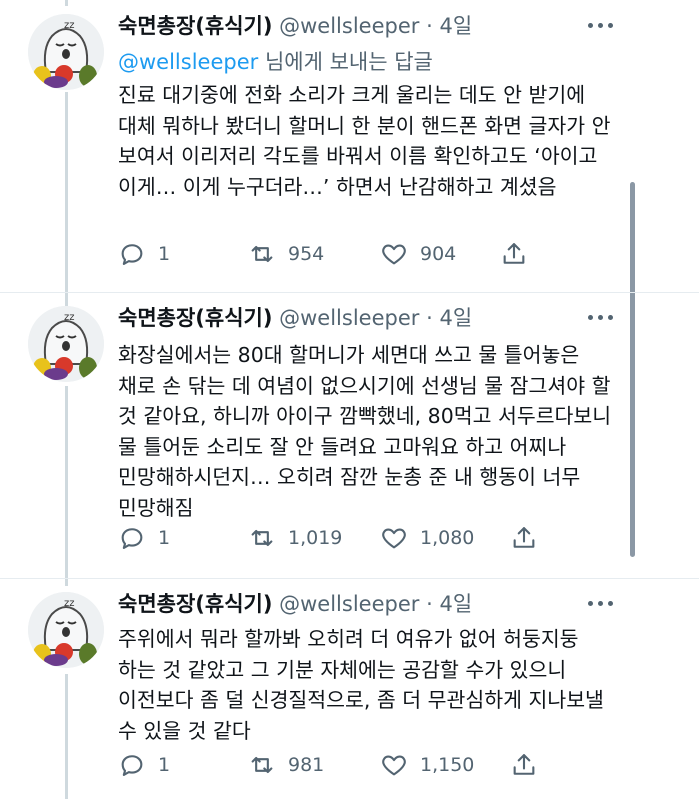 The width and height of the screenshot is (699, 799). I want to click on retweet-count: 981, so click(306, 765).